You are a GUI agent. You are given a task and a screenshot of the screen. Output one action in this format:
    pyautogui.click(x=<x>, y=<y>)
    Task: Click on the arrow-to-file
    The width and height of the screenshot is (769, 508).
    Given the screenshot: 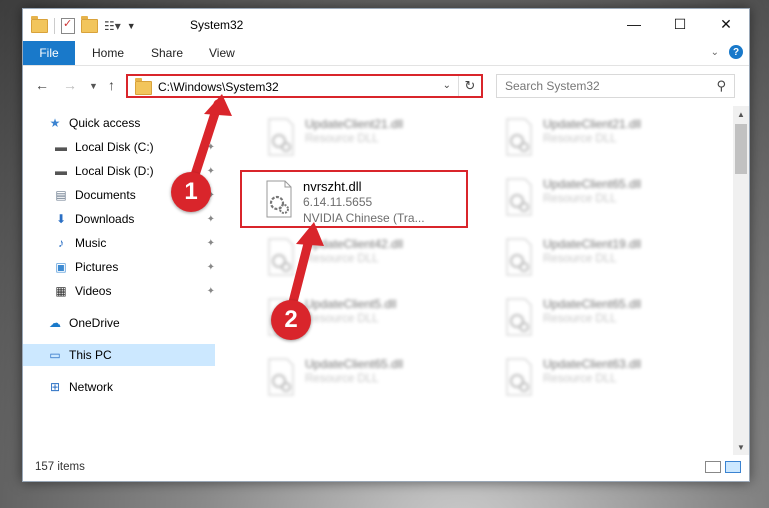 What is the action you would take?
    pyautogui.click(x=301, y=271)
    